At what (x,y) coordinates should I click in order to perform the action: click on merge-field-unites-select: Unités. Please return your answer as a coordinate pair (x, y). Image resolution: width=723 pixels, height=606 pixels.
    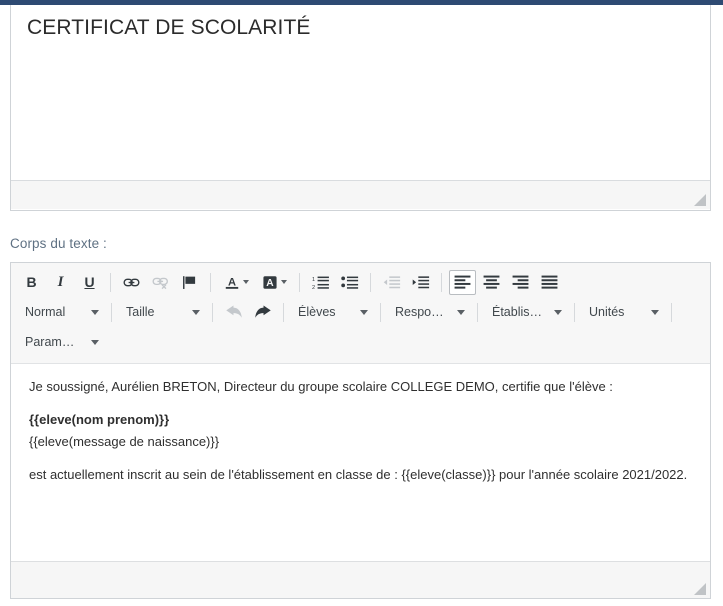
    Looking at the image, I should click on (623, 312).